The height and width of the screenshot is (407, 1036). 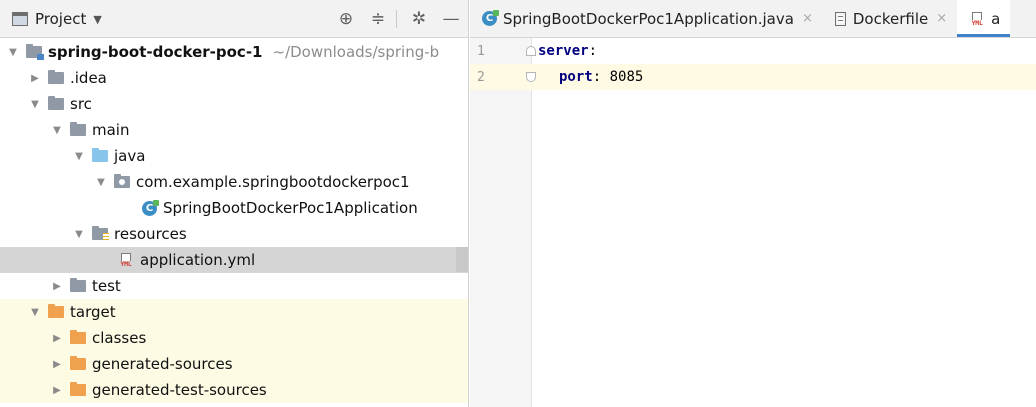 I want to click on tree-item-application-class: C SpringBootDockerPoc1Application, so click(x=234, y=208).